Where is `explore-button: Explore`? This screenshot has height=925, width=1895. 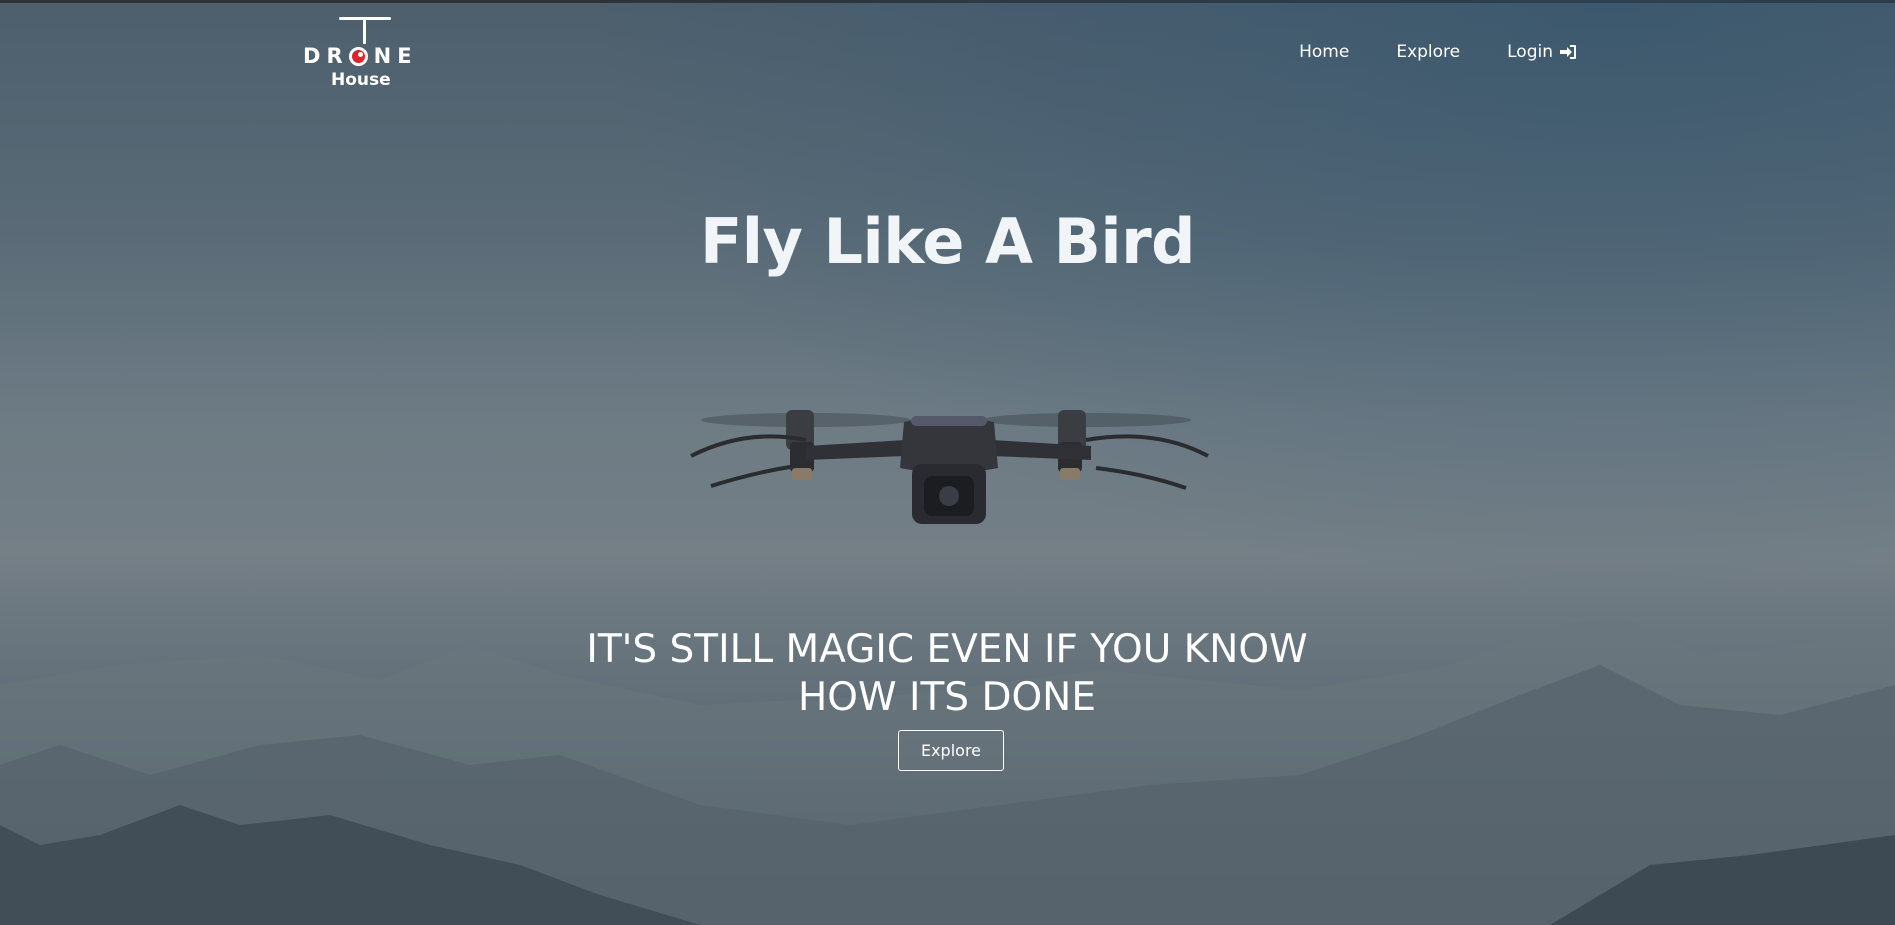 explore-button: Explore is located at coordinates (951, 750).